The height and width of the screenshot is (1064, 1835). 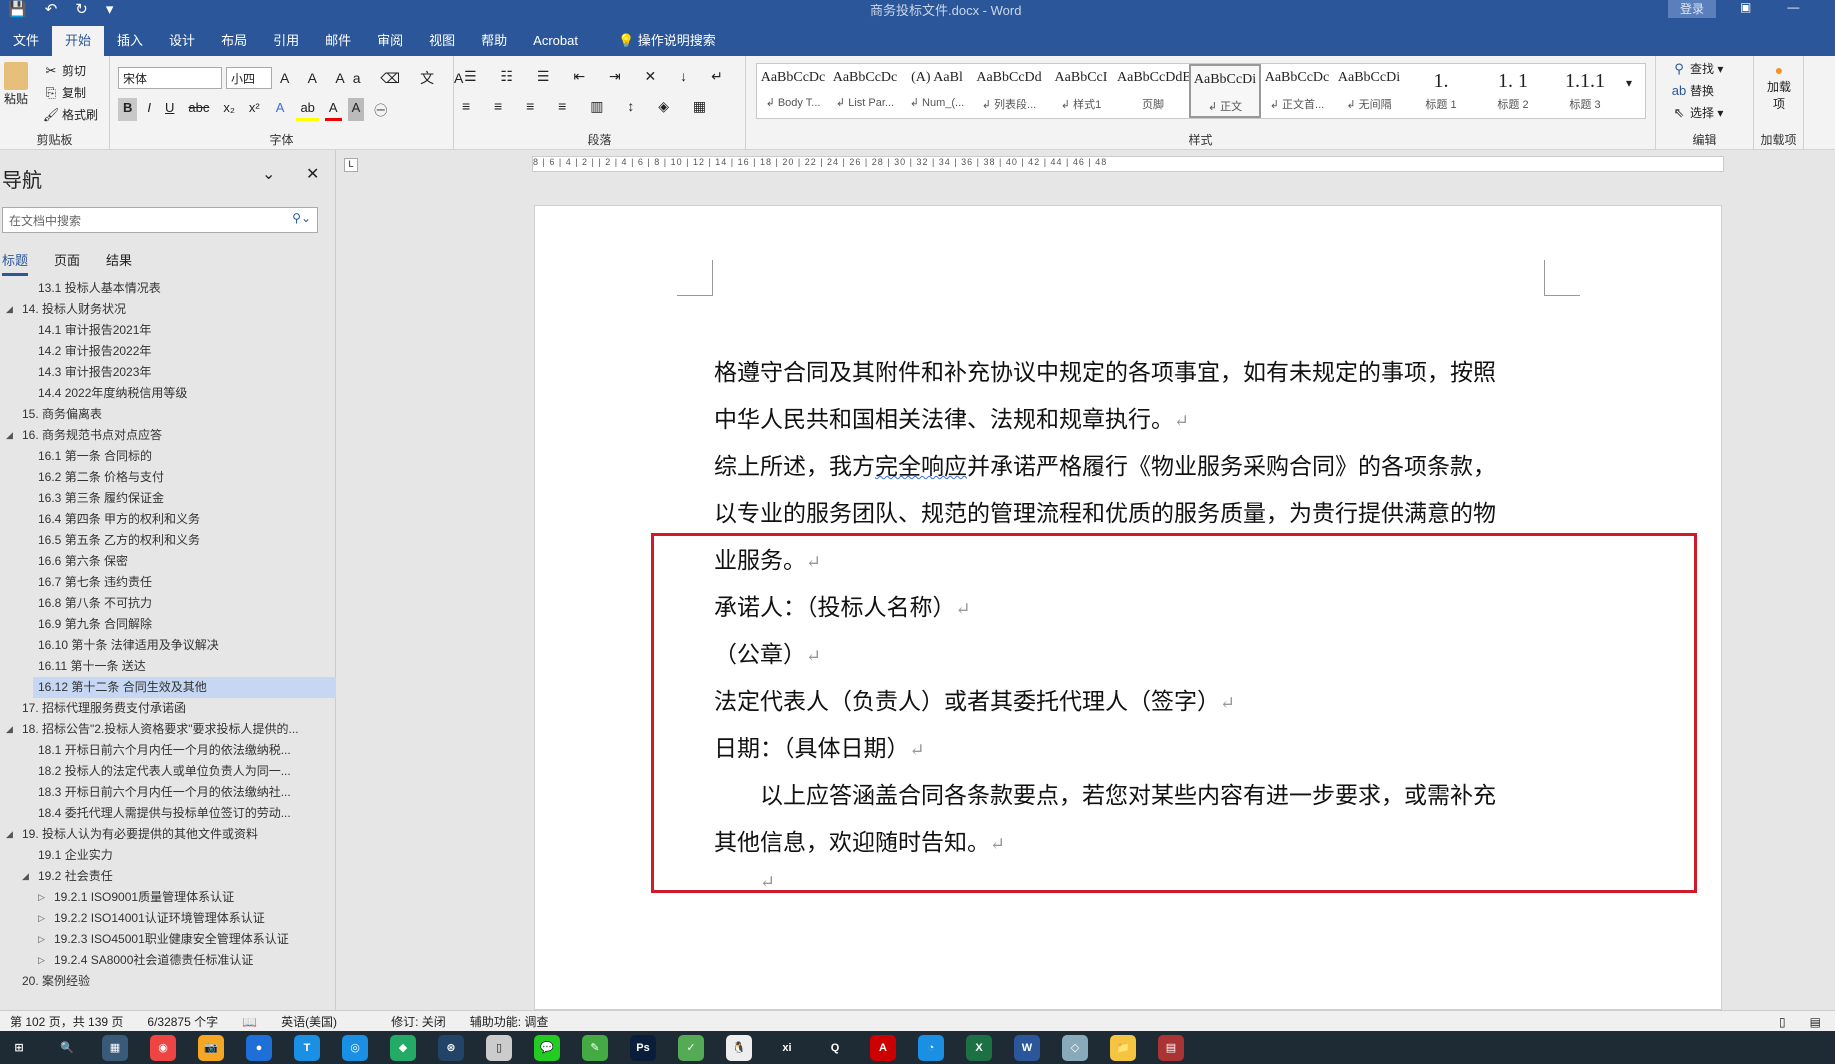 What do you see at coordinates (307, 109) in the screenshot?
I see `highlight-icon: ab` at bounding box center [307, 109].